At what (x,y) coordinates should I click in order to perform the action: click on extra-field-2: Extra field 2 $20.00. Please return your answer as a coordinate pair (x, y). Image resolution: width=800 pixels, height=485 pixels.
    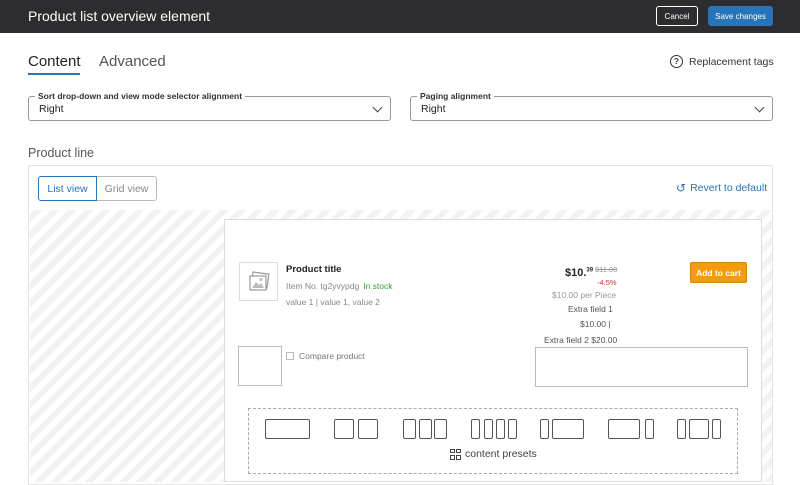
    Looking at the image, I should click on (581, 340).